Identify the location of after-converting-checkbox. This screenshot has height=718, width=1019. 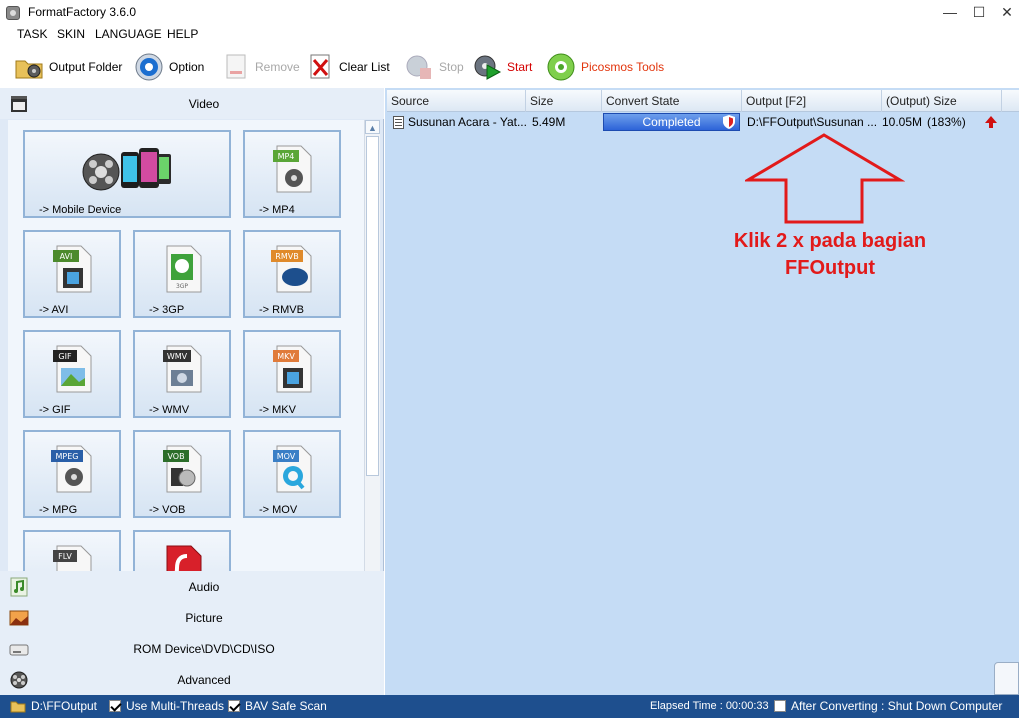
(780, 706).